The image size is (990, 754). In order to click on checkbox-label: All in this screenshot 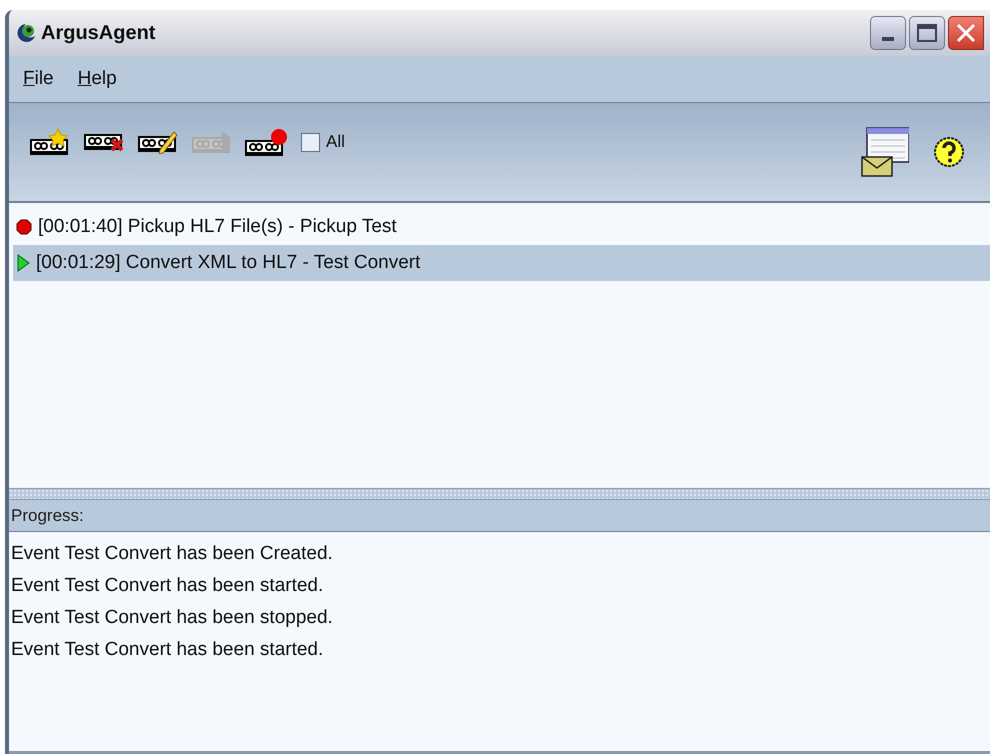, I will do `click(335, 142)`.